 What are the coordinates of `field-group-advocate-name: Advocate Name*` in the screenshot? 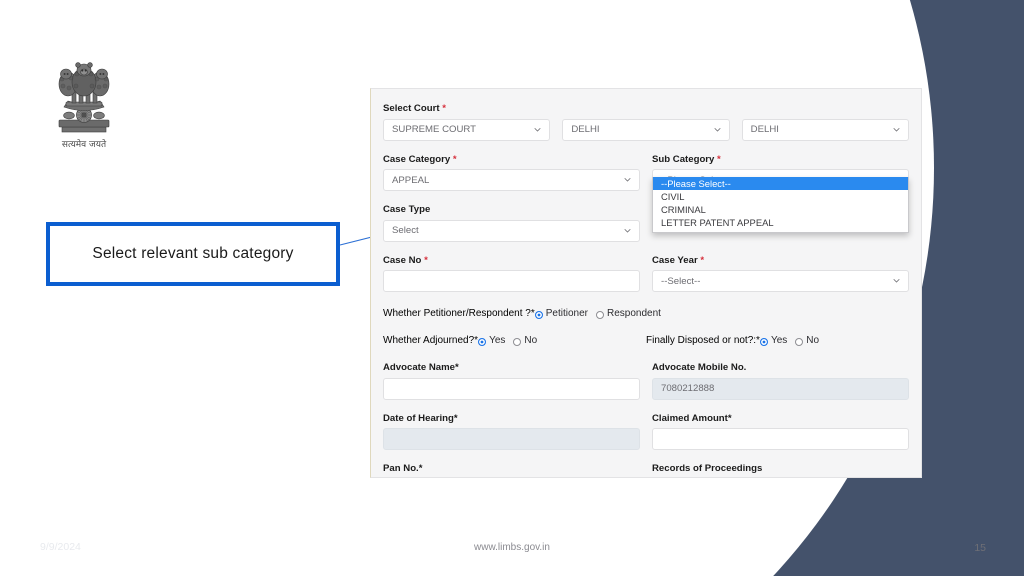 It's located at (511, 381).